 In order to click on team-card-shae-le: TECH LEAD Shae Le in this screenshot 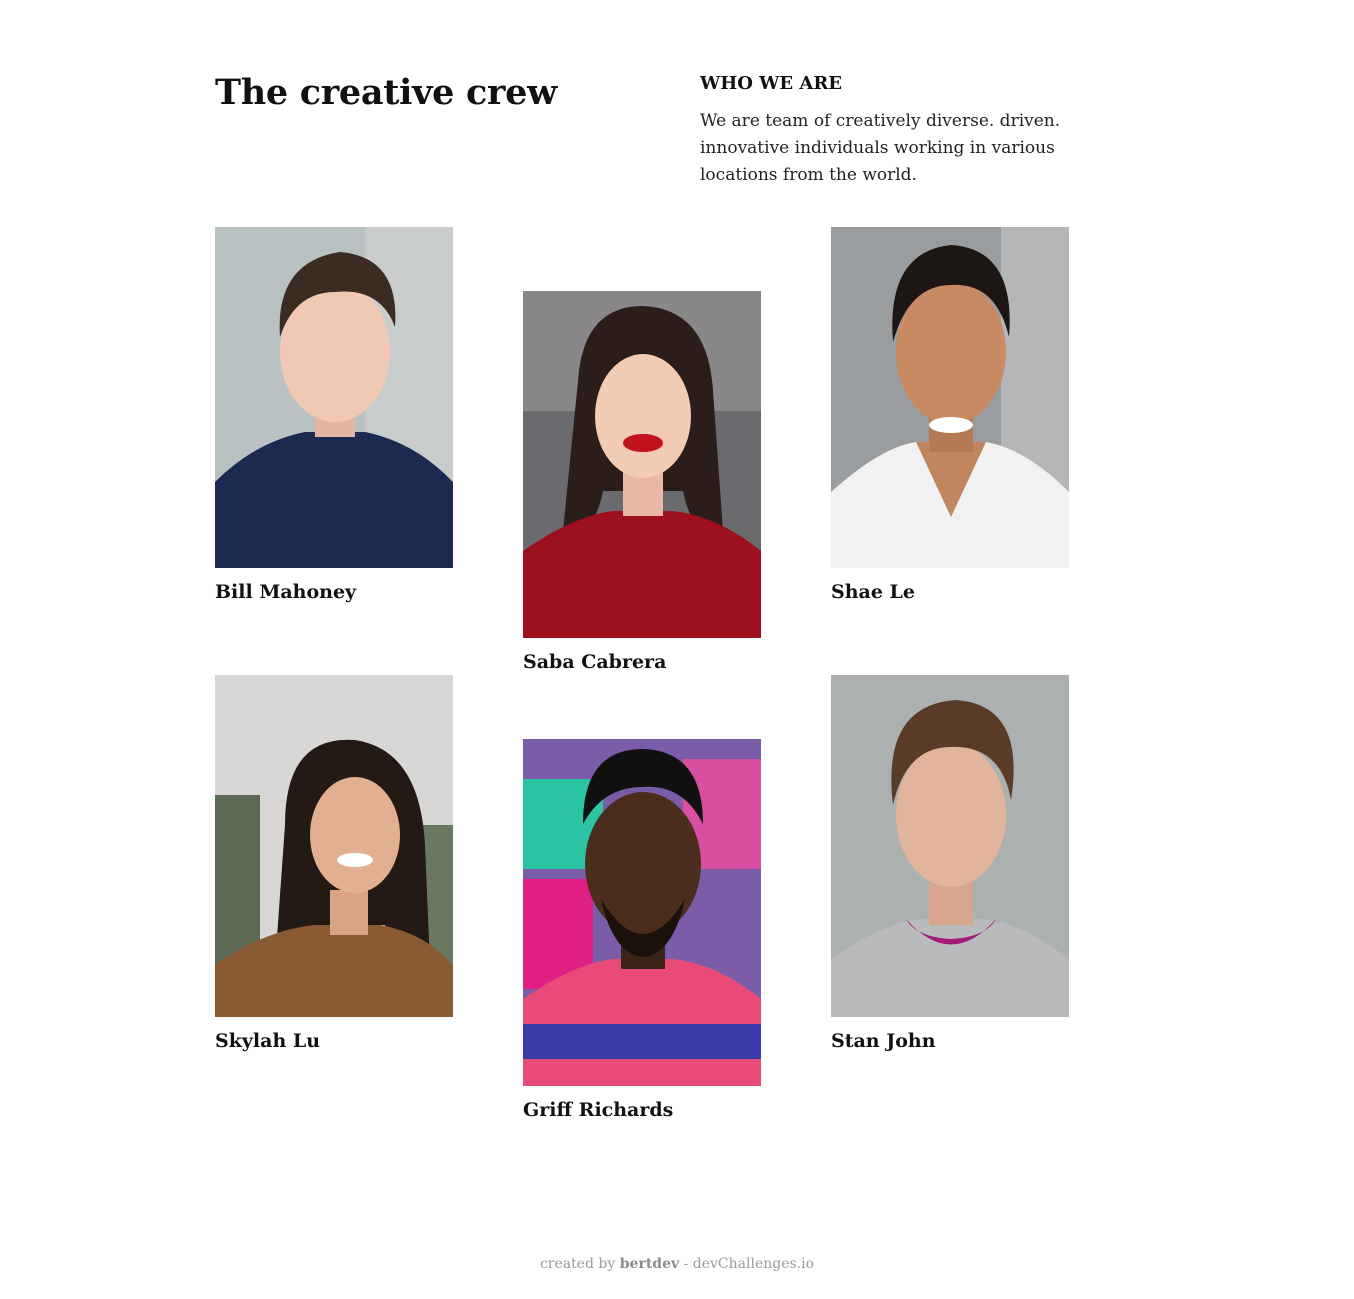, I will do `click(971, 415)`.